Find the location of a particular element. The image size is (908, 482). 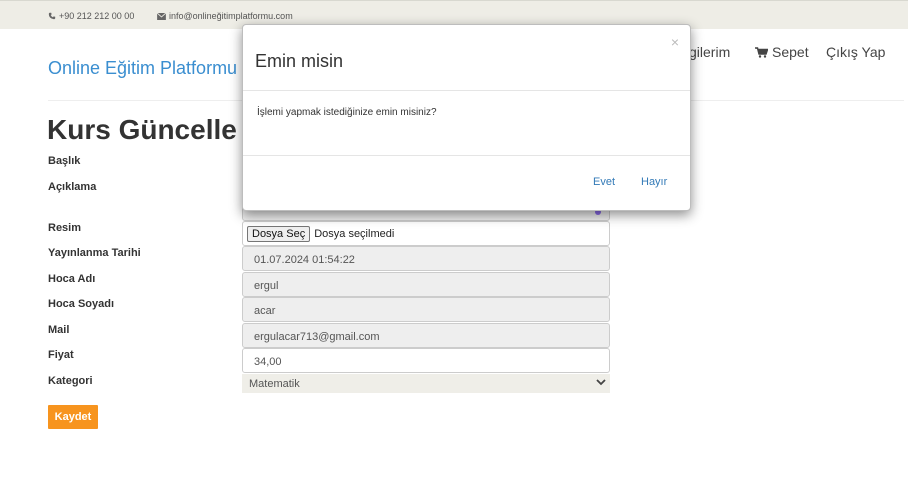

fiyat-field: 34,00 is located at coordinates (426, 360).